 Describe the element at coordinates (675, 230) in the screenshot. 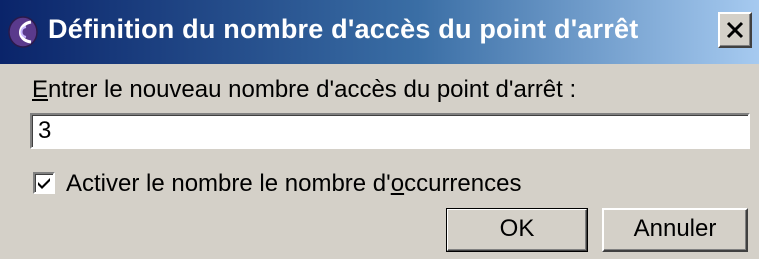

I see `cancel-button: Annuler` at that location.